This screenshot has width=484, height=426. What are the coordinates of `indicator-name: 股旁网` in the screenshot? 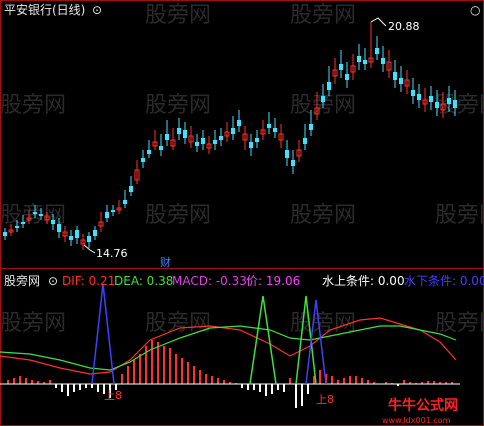 It's located at (22, 281).